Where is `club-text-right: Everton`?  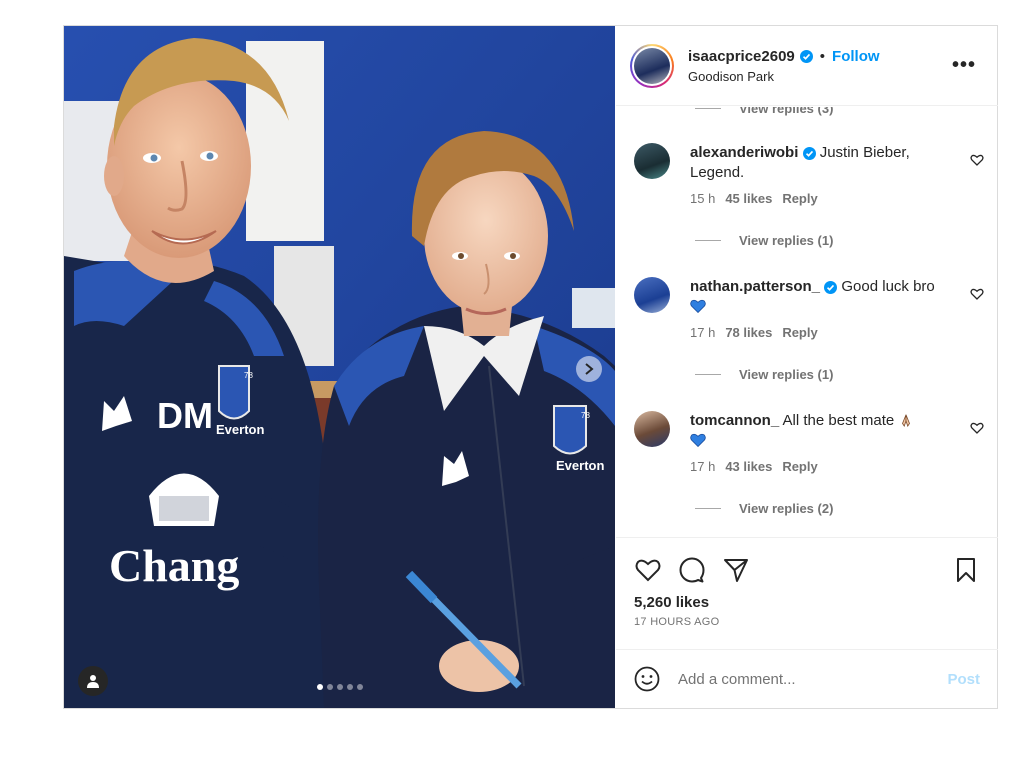
club-text-right: Everton is located at coordinates (580, 465).